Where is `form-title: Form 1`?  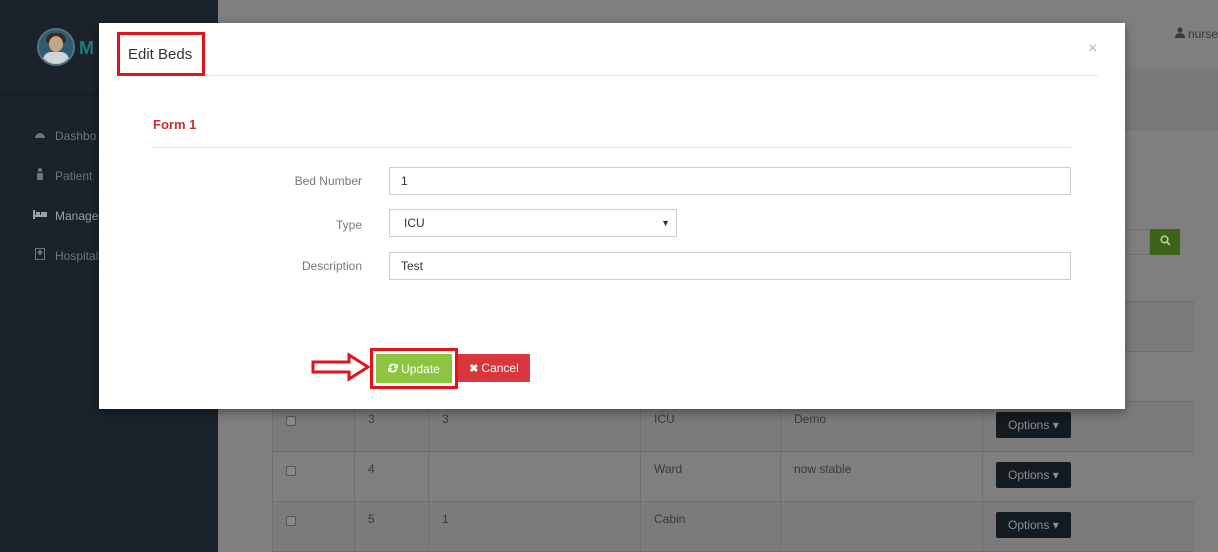 form-title: Form 1 is located at coordinates (175, 124).